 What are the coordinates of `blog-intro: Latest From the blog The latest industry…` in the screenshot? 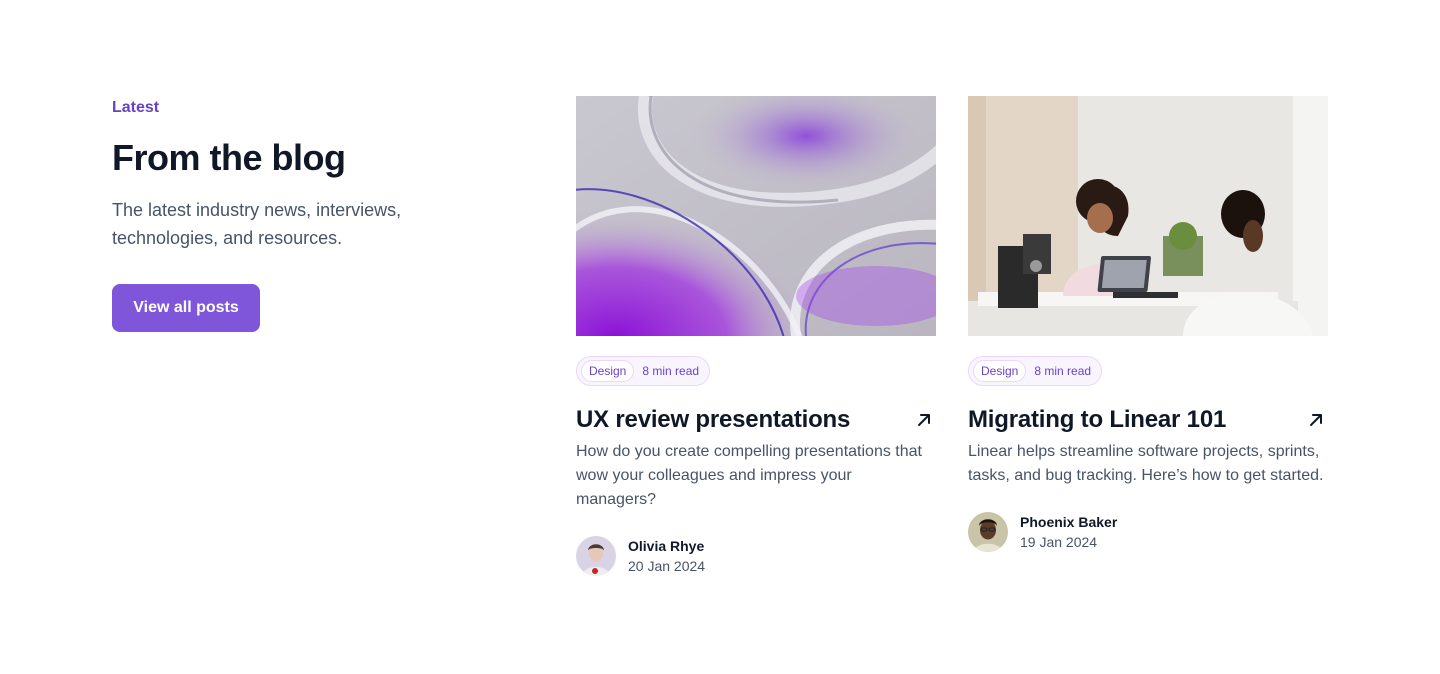 It's located at (312, 214).